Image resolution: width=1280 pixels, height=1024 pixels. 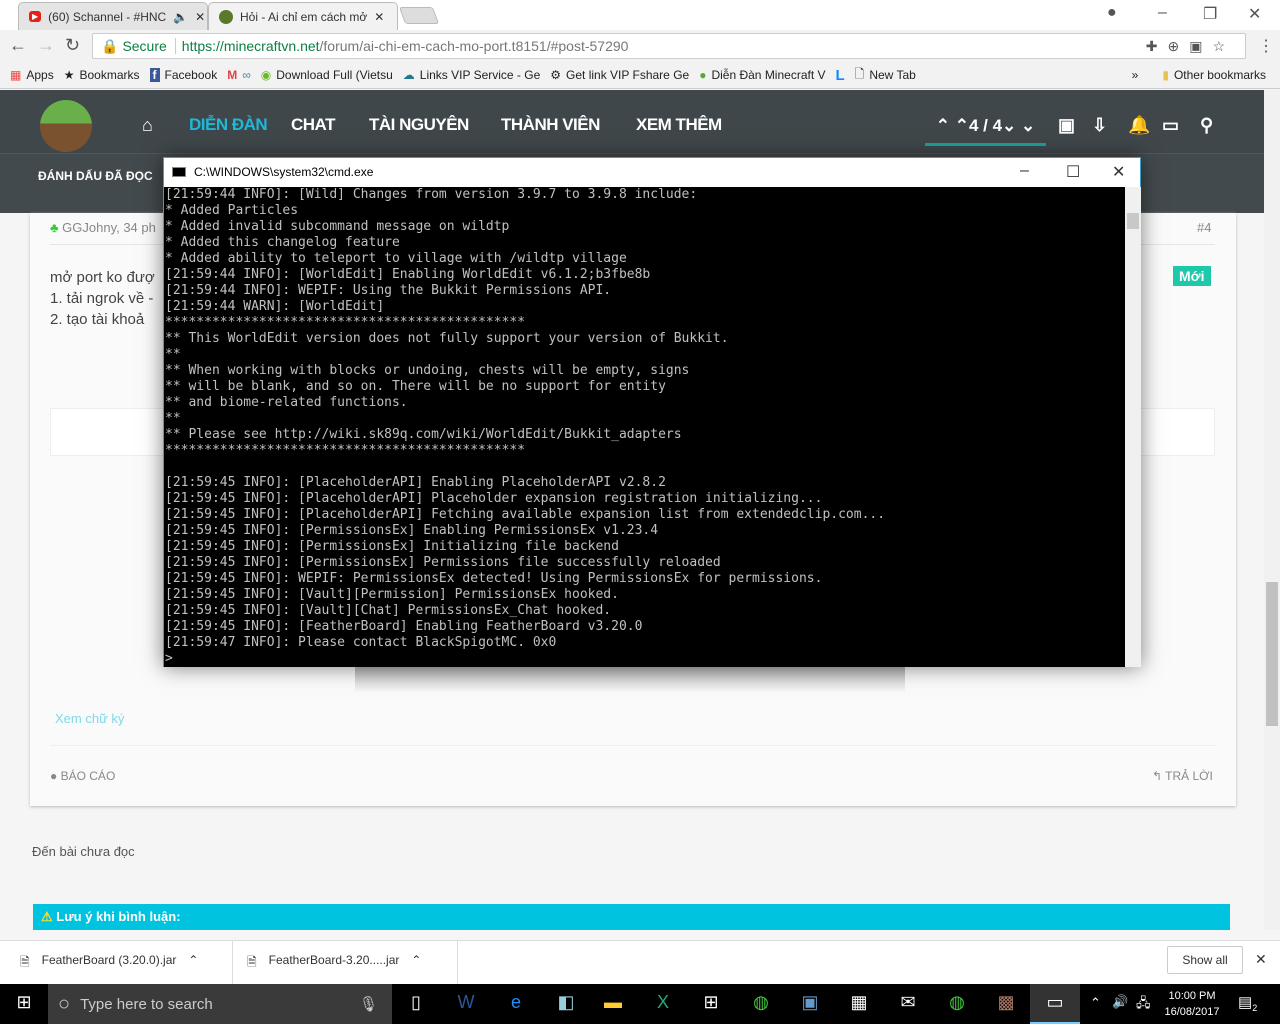 What do you see at coordinates (1272, 510) in the screenshot?
I see `page-scrollbar` at bounding box center [1272, 510].